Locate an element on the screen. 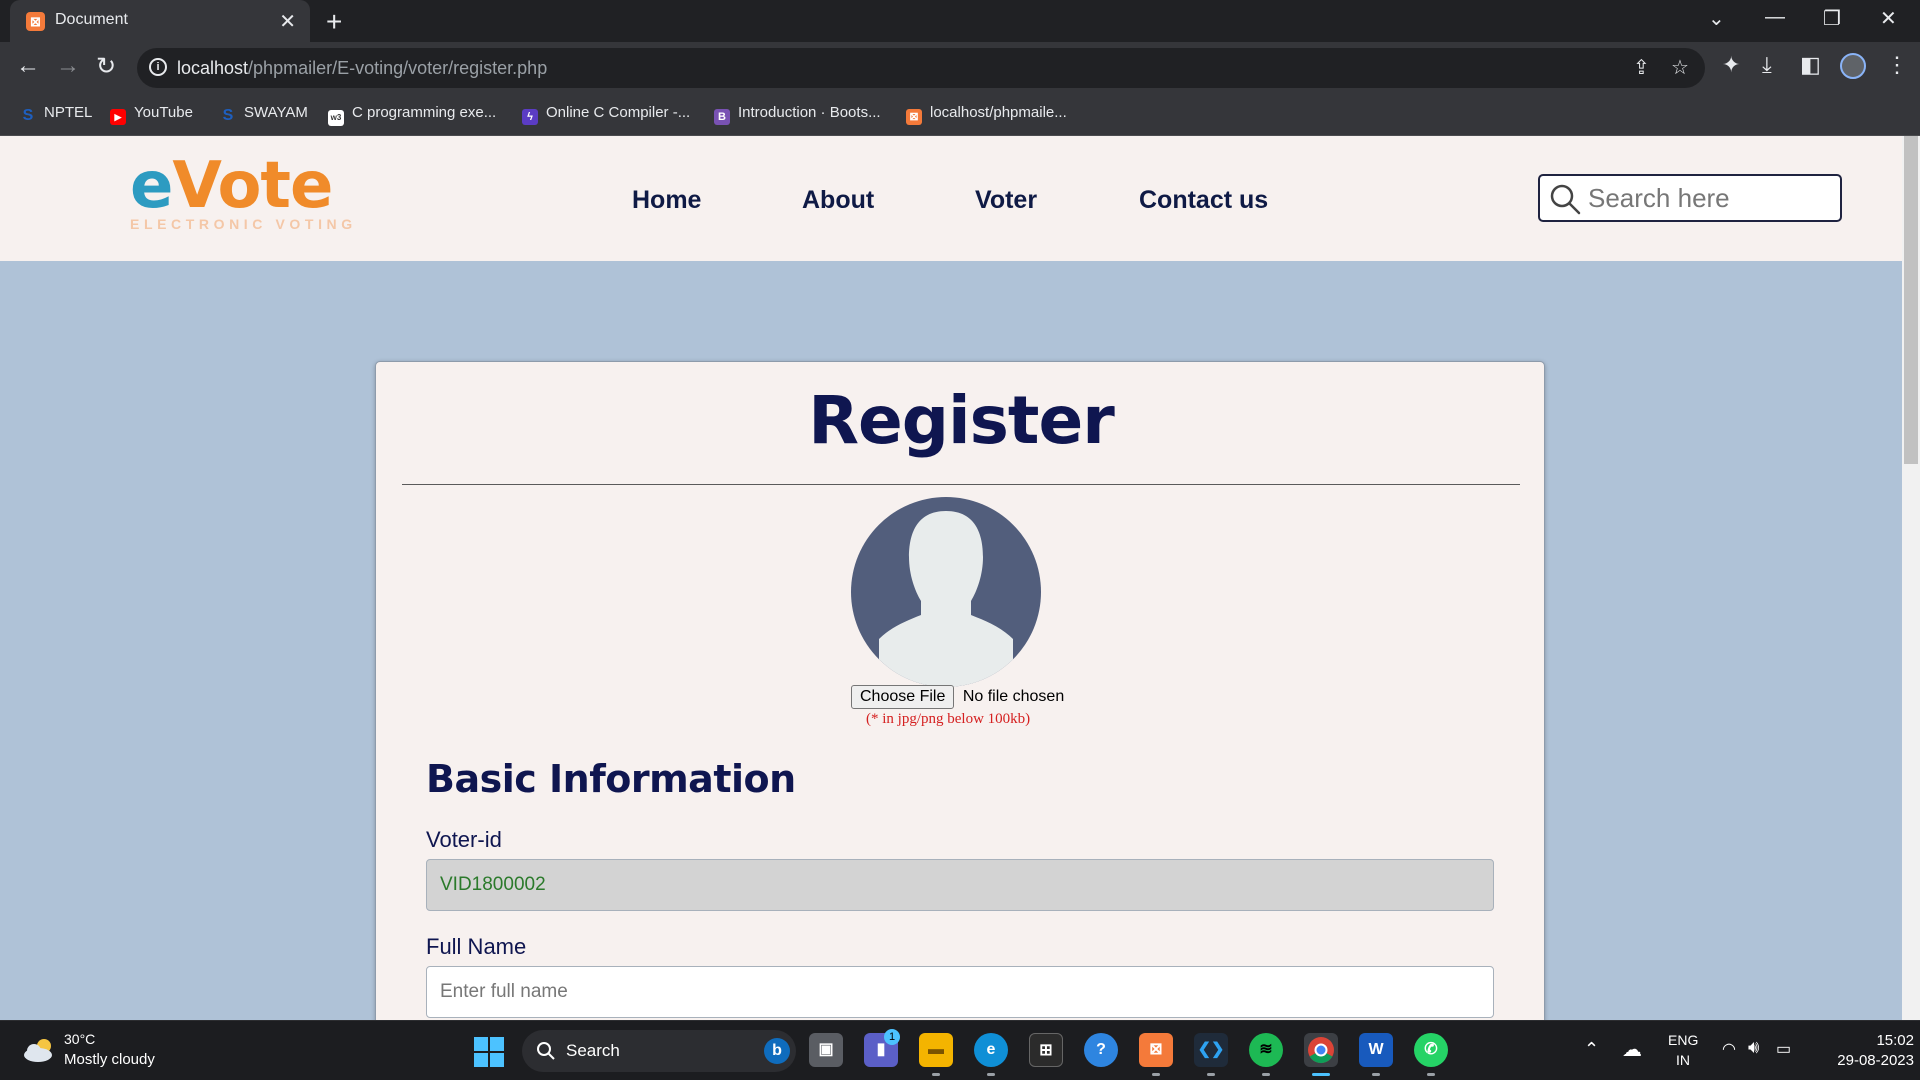 The height and width of the screenshot is (1080, 1920). wifi-icon: ◠ is located at coordinates (1729, 1049).